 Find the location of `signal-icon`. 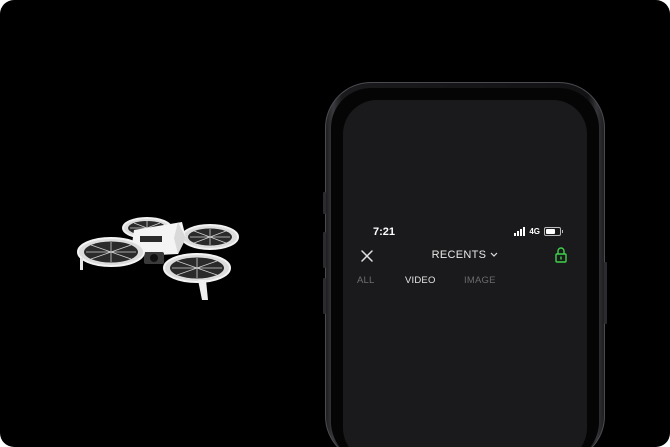

signal-icon is located at coordinates (520, 231).